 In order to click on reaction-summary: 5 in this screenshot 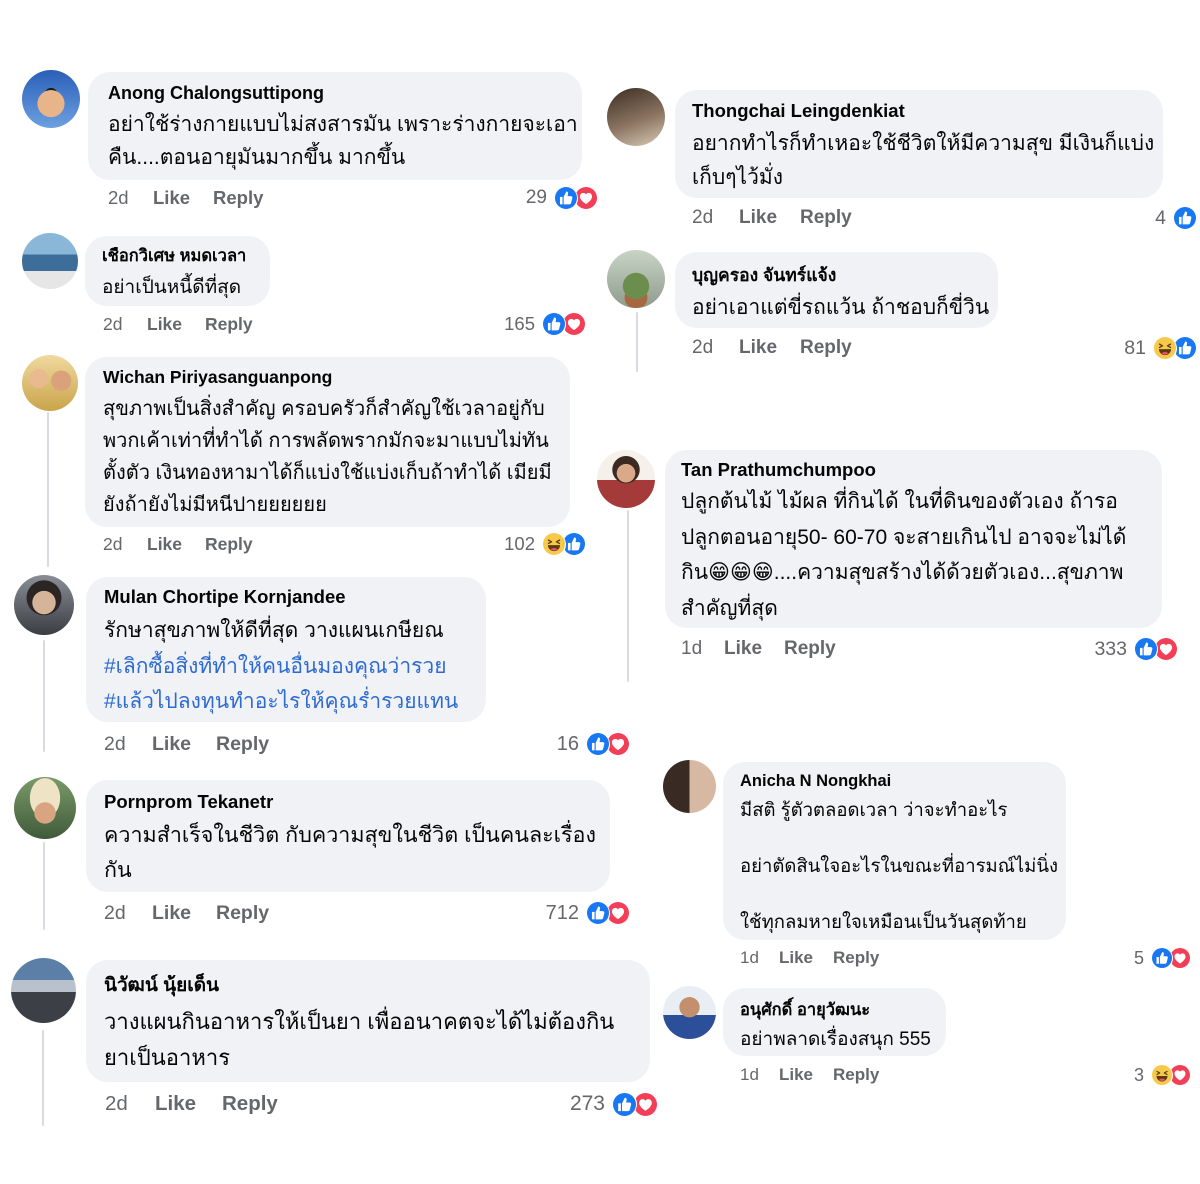, I will do `click(1162, 958)`.